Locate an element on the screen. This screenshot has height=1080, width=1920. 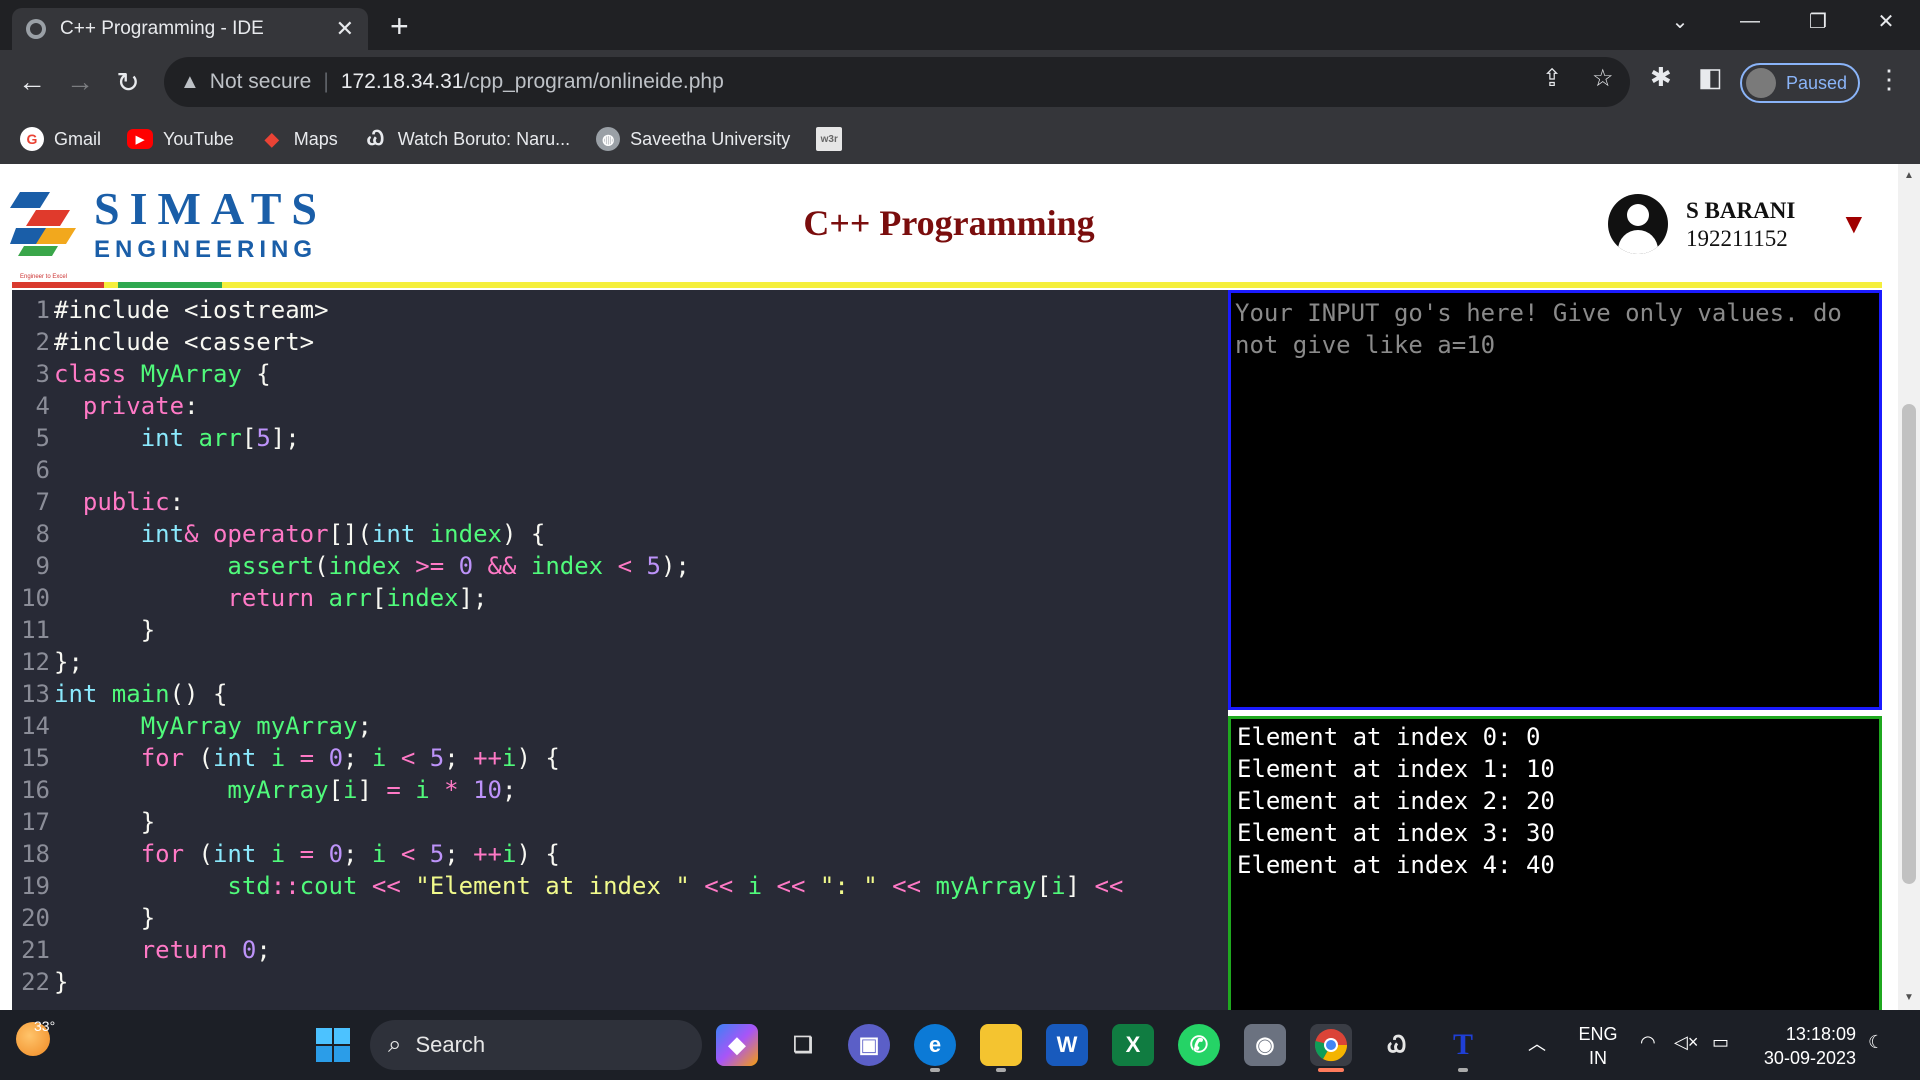
code-line: 3 class MyArray { is located at coordinates (620, 374).